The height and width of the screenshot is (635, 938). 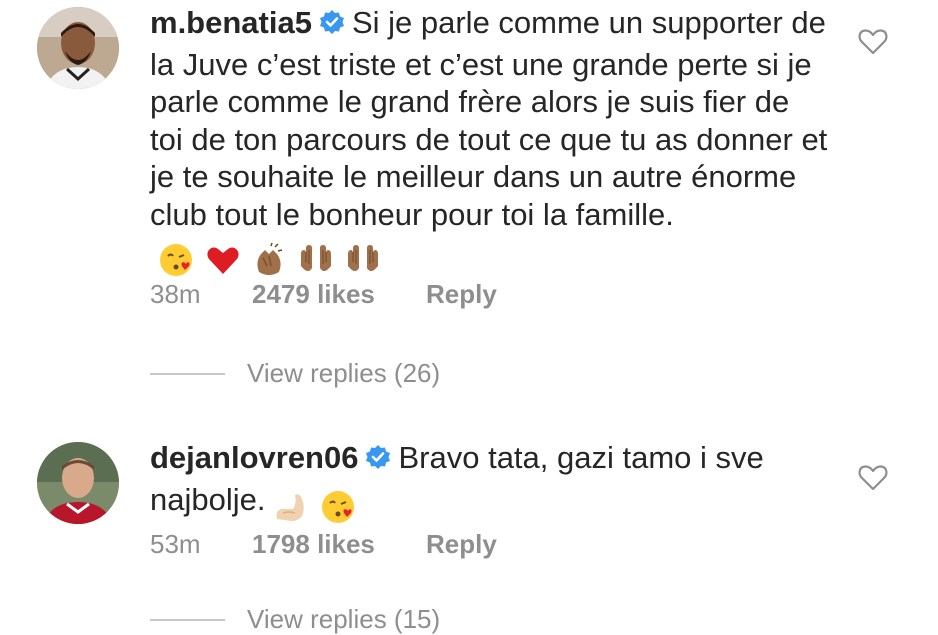 I want to click on likes-count: 1798 likes, so click(x=339, y=544).